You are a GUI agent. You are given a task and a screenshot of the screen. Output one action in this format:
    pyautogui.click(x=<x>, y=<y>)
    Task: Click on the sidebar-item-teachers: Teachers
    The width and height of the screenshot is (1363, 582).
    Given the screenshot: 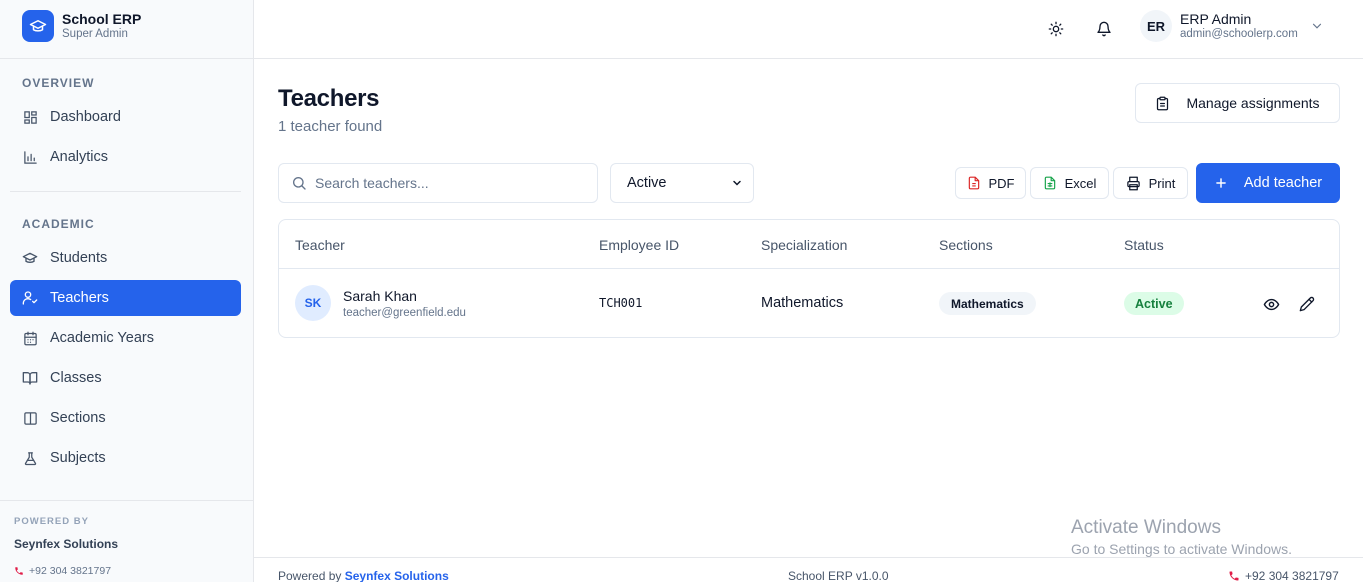 What is the action you would take?
    pyautogui.click(x=125, y=298)
    